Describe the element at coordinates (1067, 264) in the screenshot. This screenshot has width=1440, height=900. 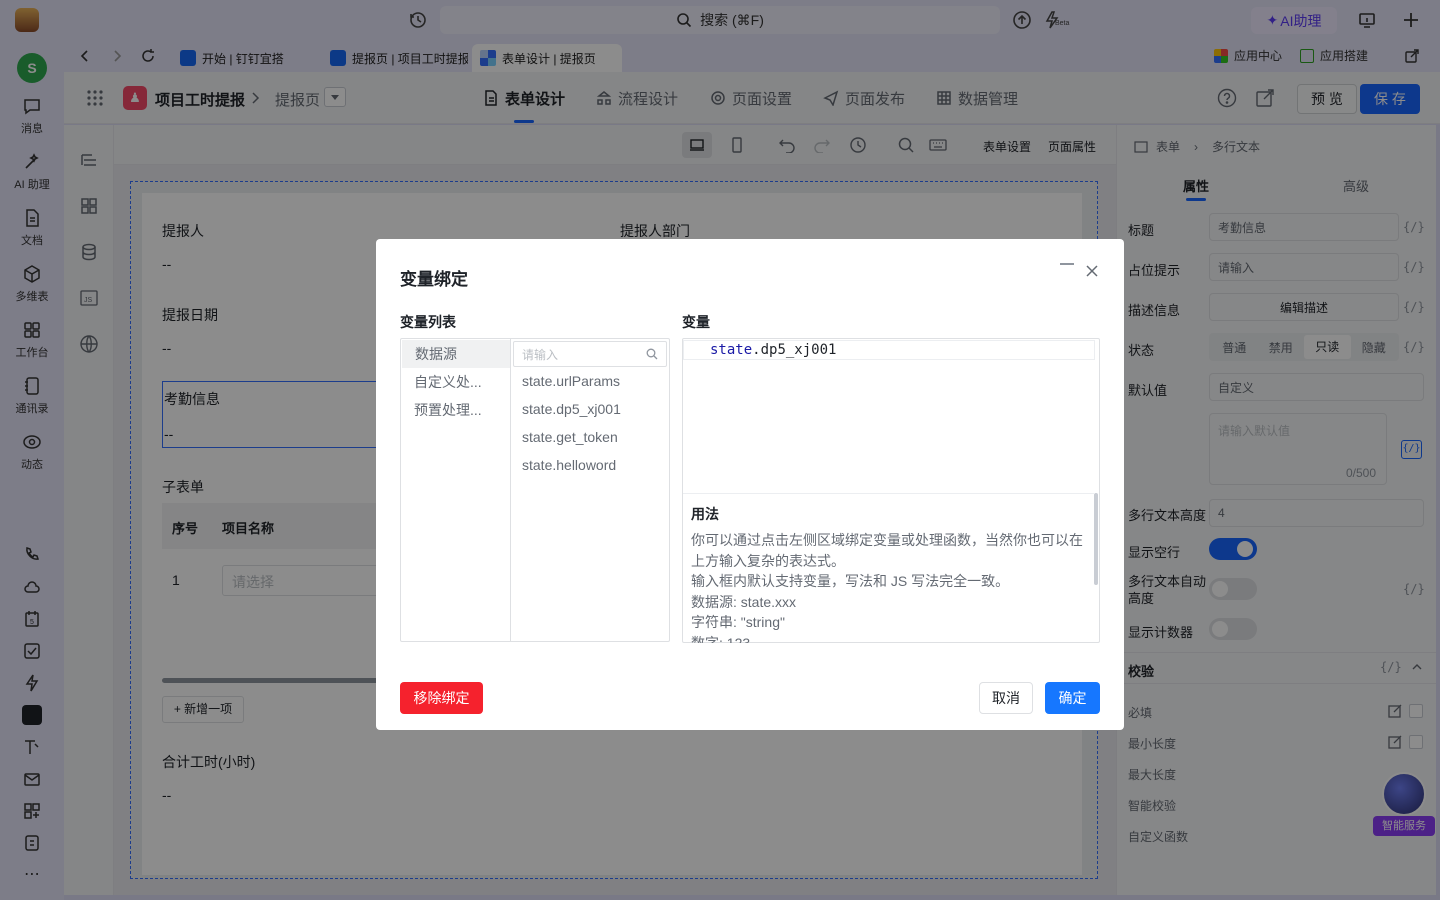
I see `minimize-icon` at that location.